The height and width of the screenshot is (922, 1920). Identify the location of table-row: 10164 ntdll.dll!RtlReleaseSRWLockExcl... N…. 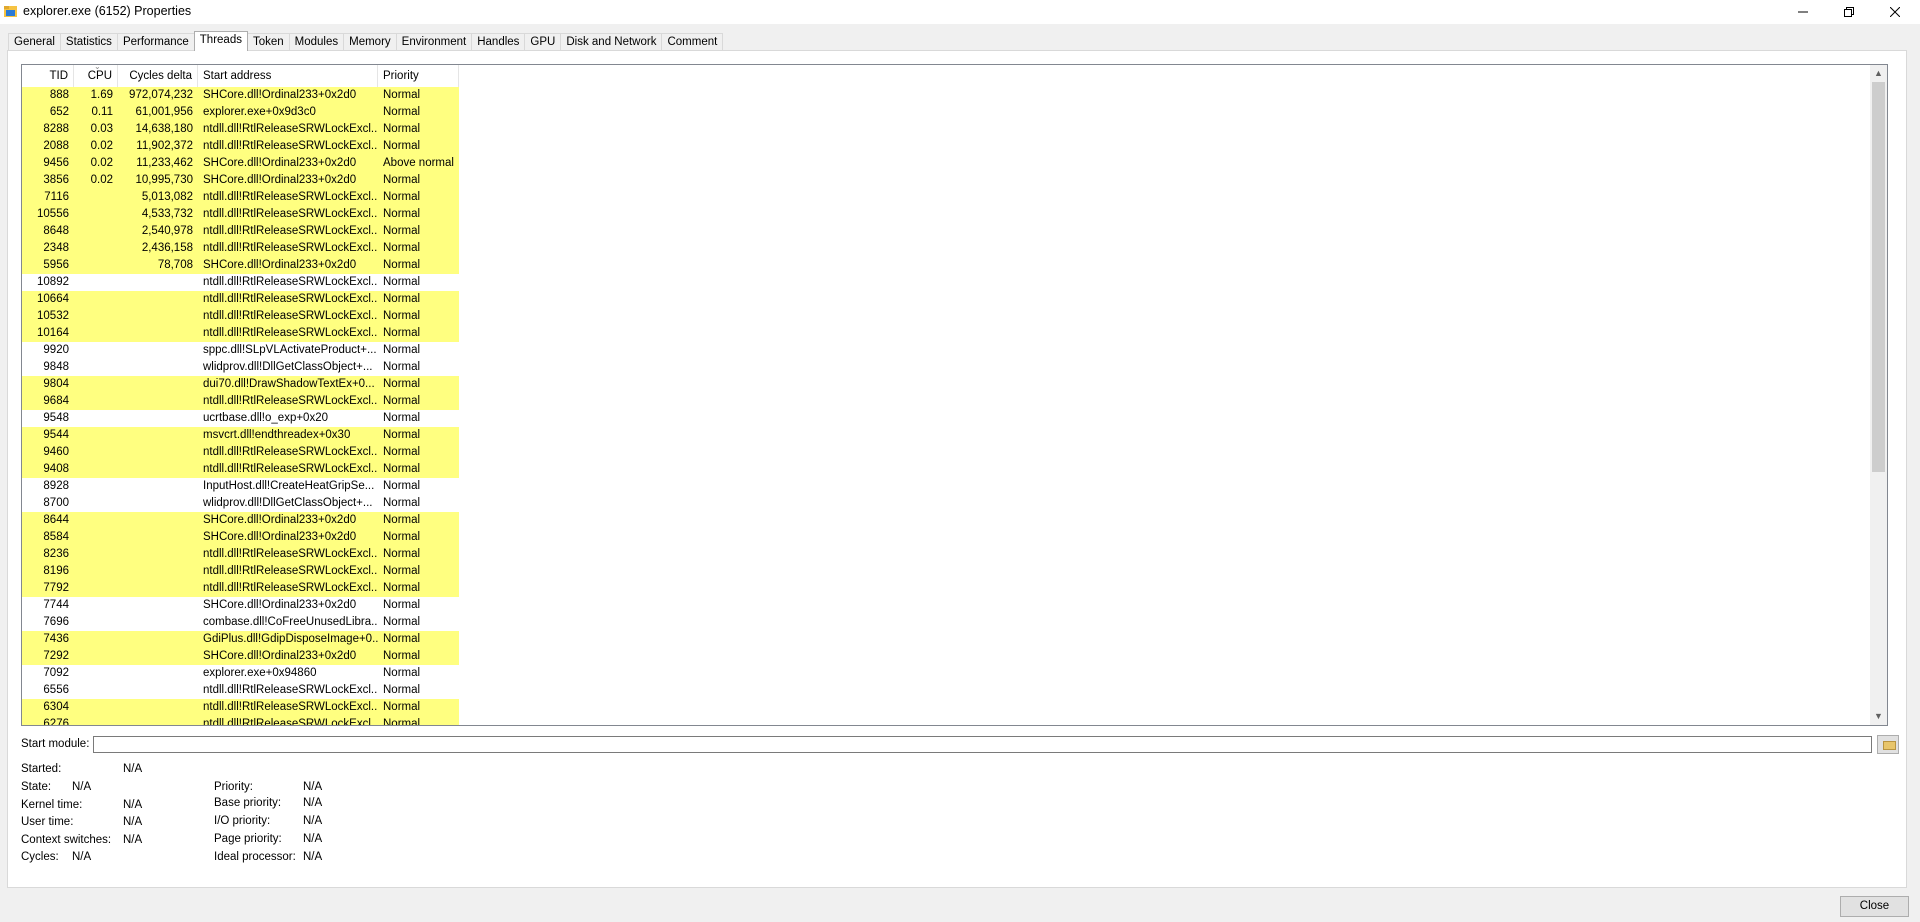
(240, 333).